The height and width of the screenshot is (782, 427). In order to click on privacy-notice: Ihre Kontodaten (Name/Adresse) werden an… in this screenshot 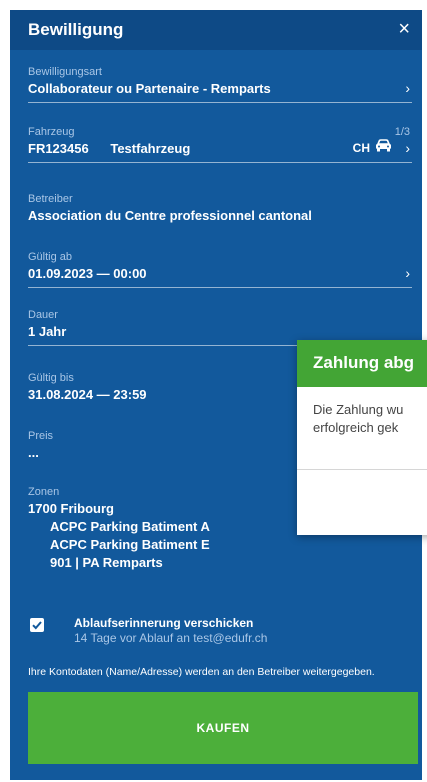, I will do `click(201, 672)`.